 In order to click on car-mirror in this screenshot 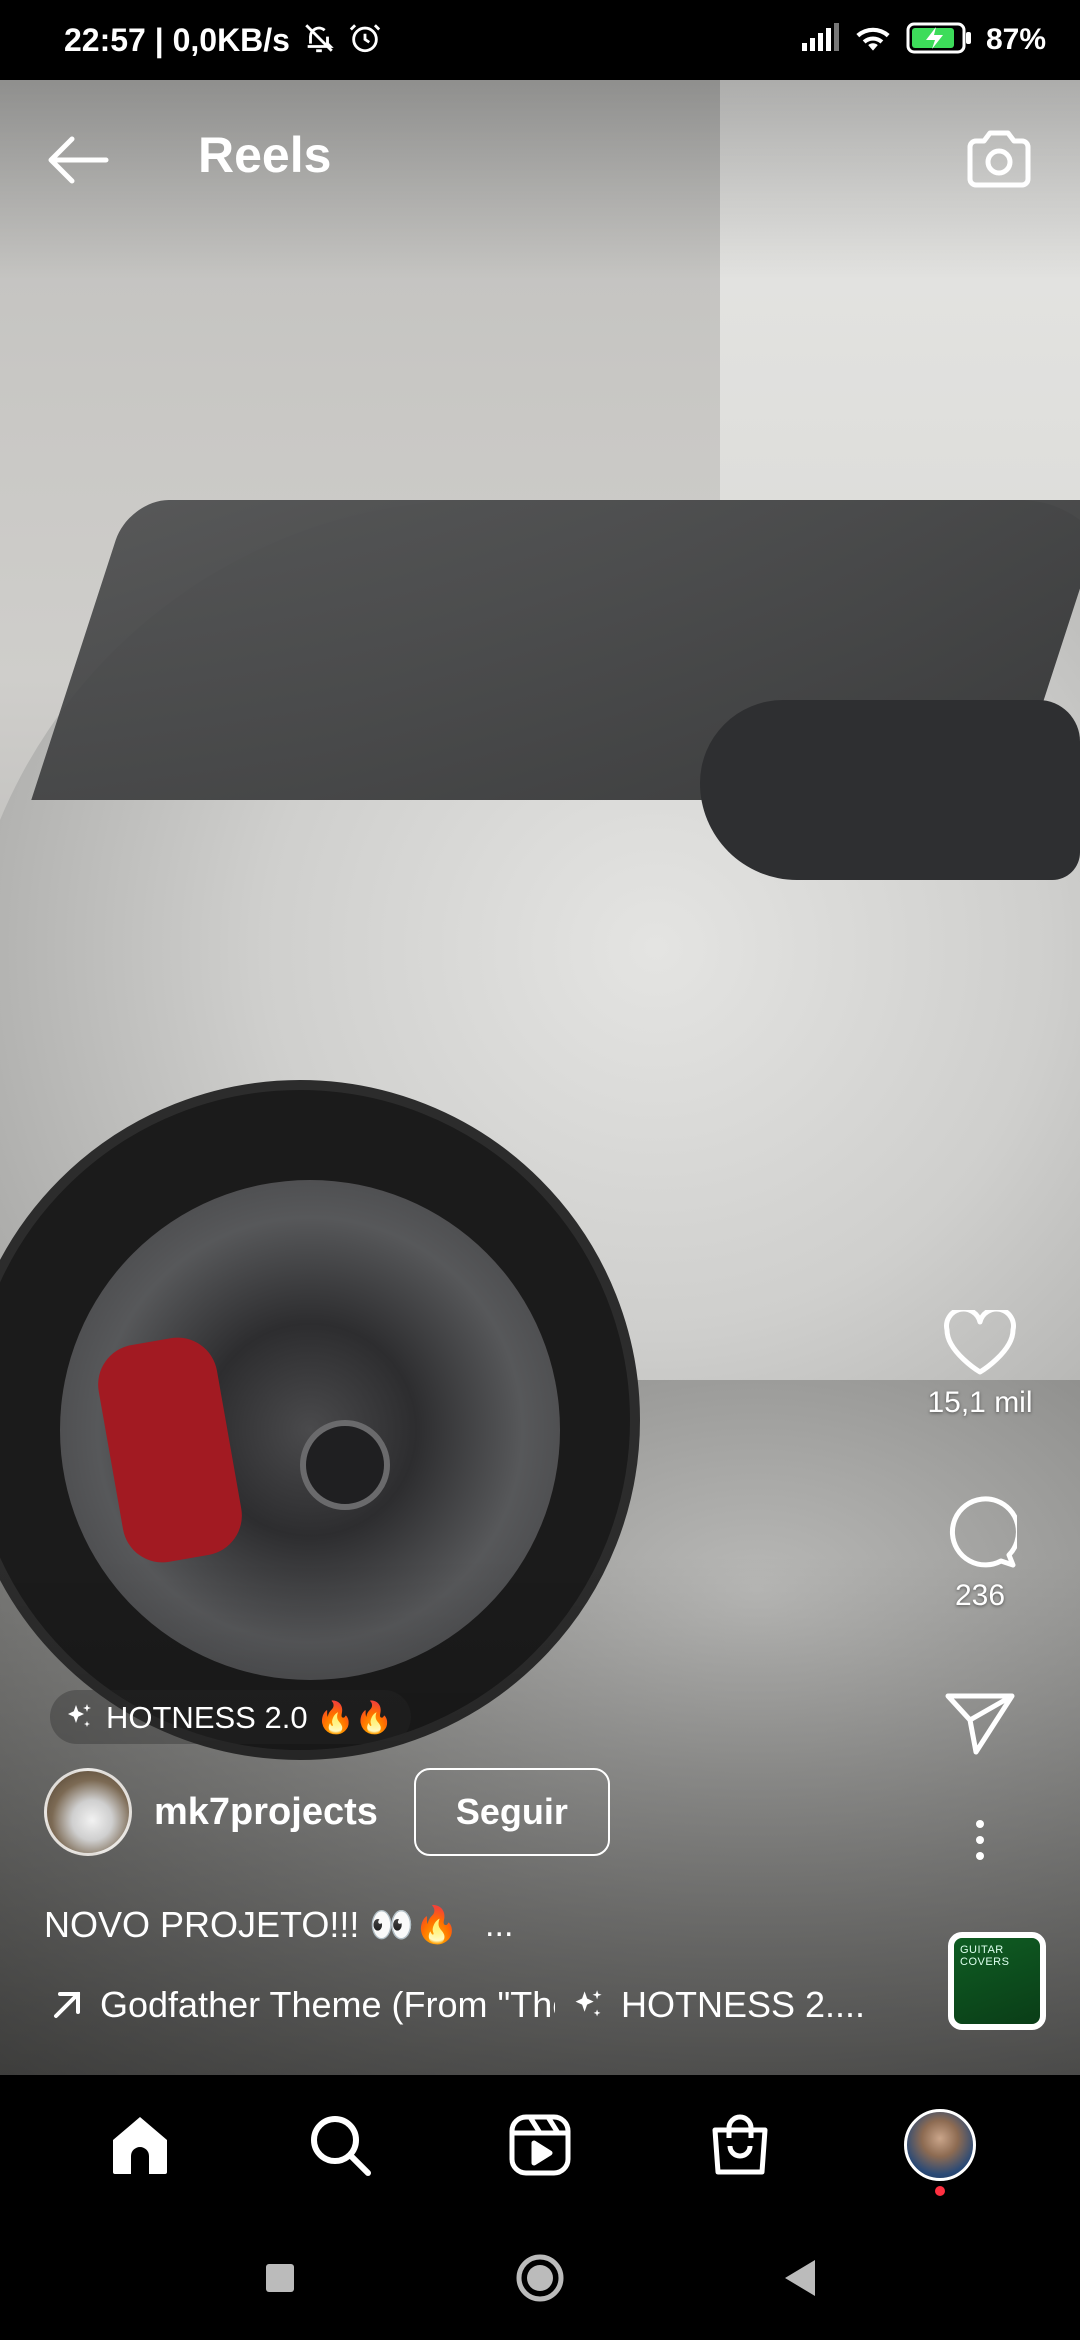, I will do `click(890, 790)`.